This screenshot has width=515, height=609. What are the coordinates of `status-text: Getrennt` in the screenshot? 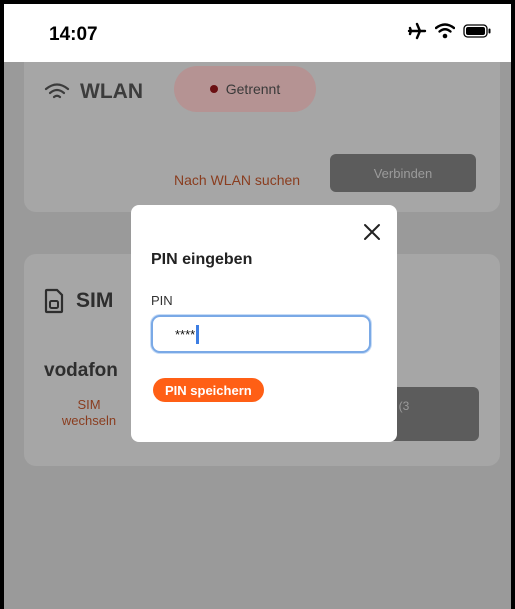 It's located at (253, 89).